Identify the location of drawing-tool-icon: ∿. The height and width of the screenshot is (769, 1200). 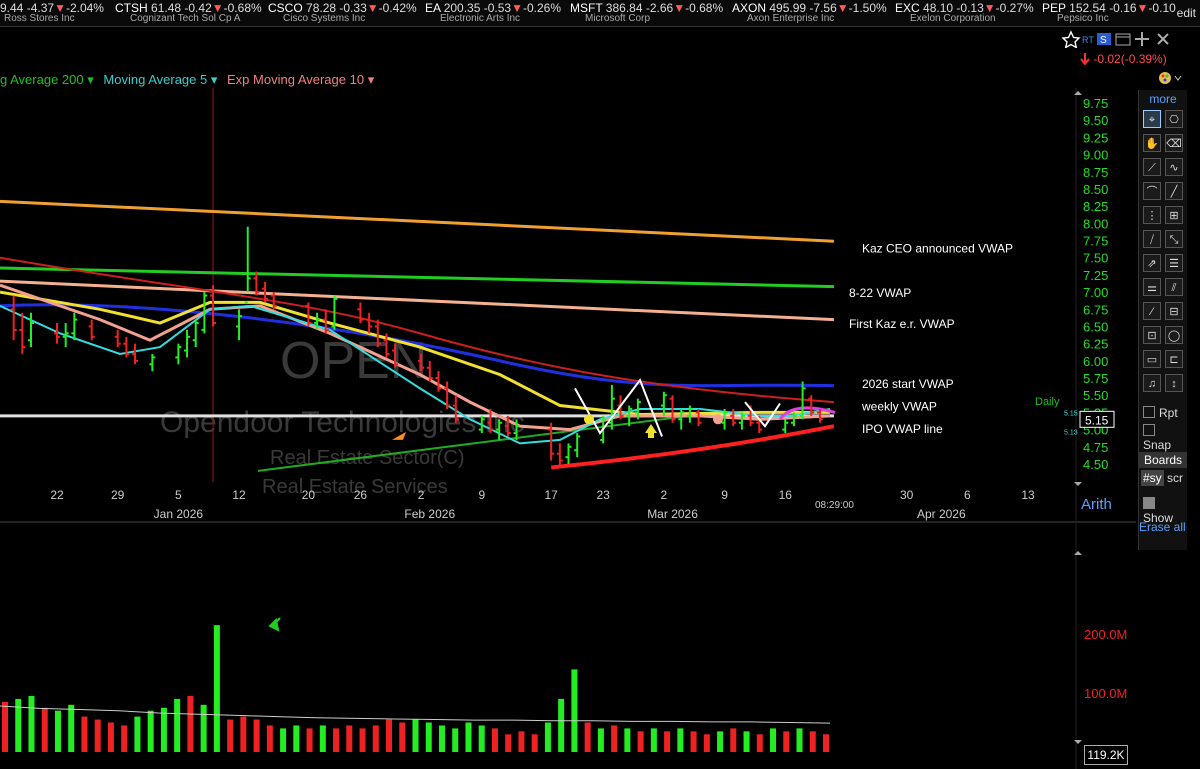
(1174, 167).